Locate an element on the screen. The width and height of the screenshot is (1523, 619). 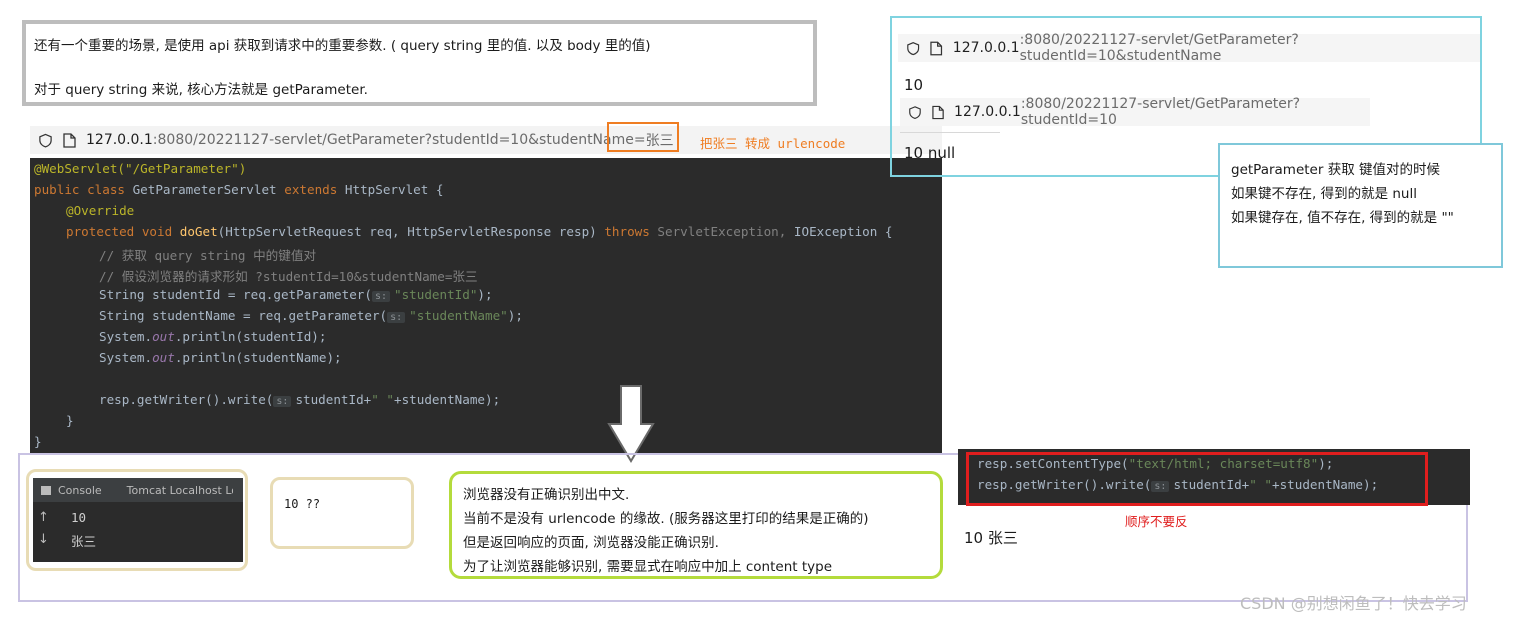
urlencode-annotation: 把张三 转成 urlencode is located at coordinates (773, 143).